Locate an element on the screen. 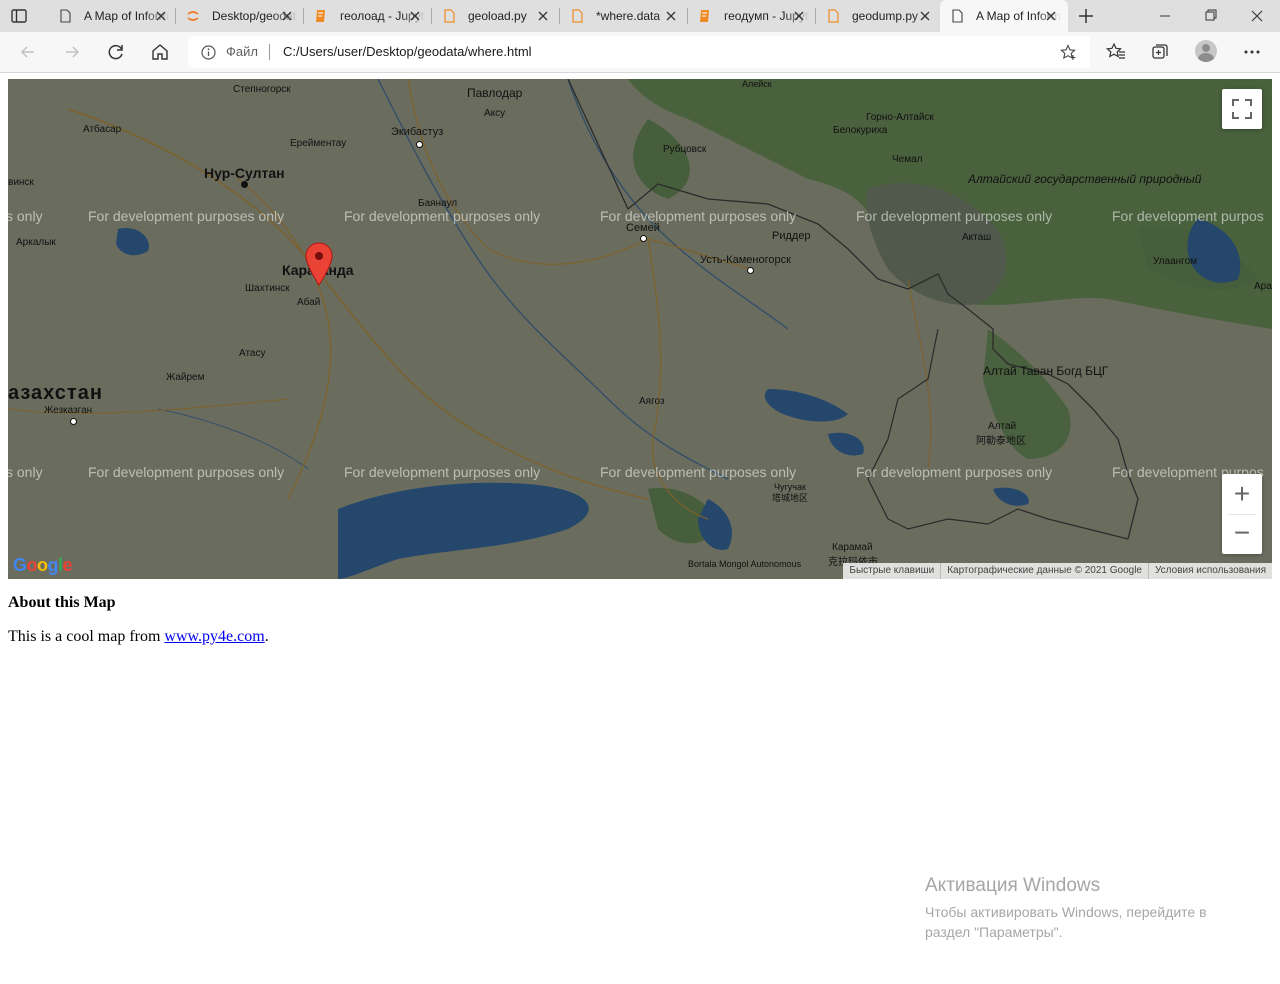  map-label-shakhtinsk: Шахтинск is located at coordinates (267, 288).